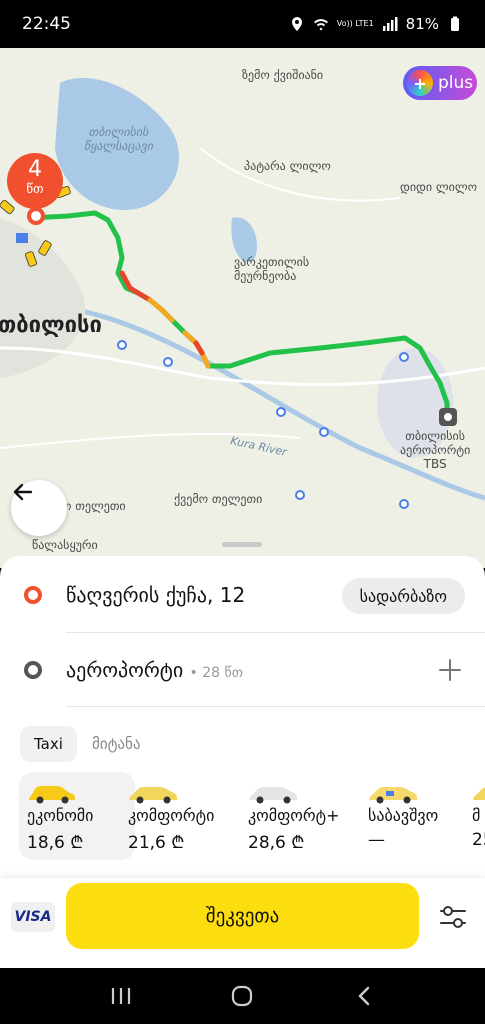  I want to click on tariff-price: 25, so click(478, 840).